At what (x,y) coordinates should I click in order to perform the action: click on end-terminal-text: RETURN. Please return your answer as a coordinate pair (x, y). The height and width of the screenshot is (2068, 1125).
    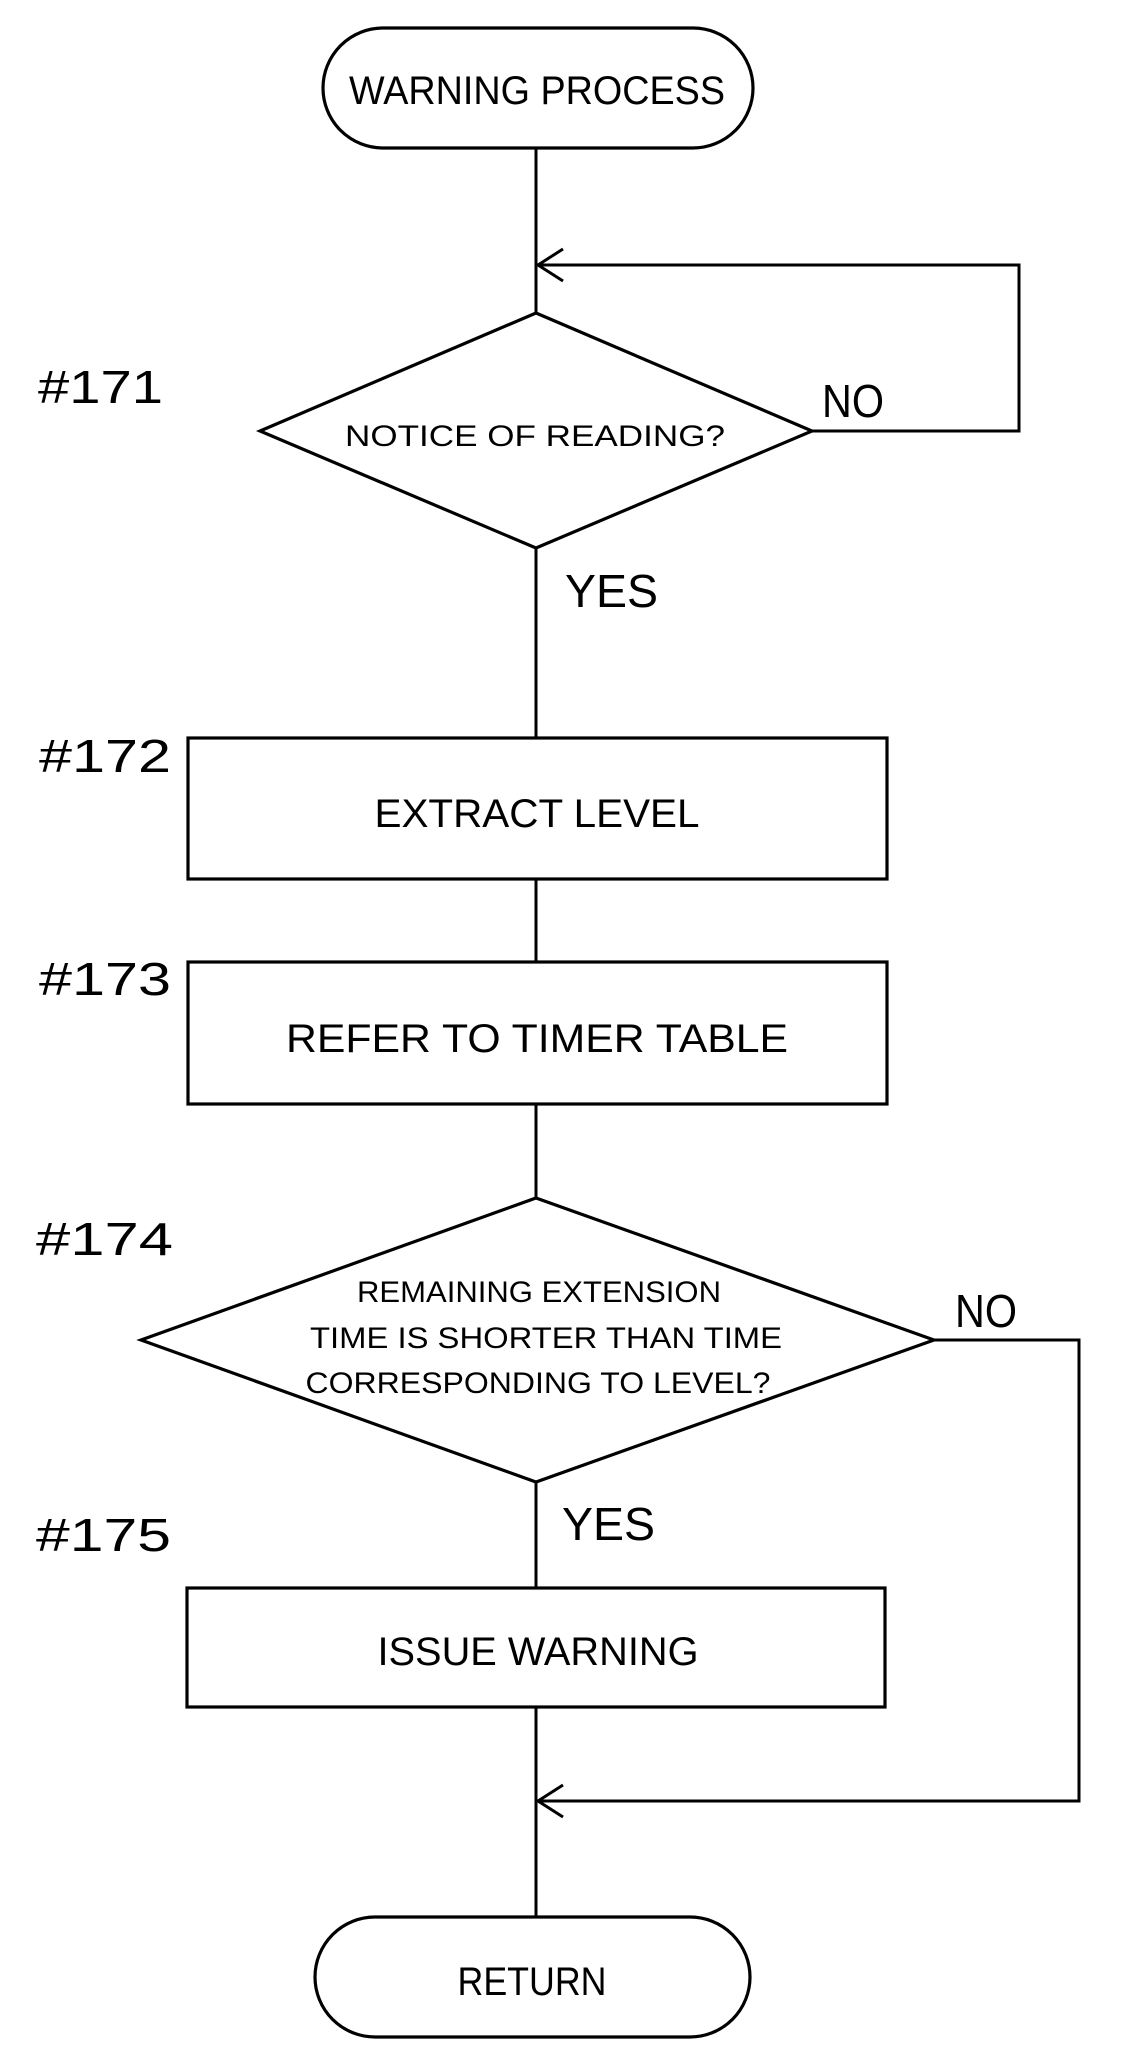
    Looking at the image, I should click on (532, 1982).